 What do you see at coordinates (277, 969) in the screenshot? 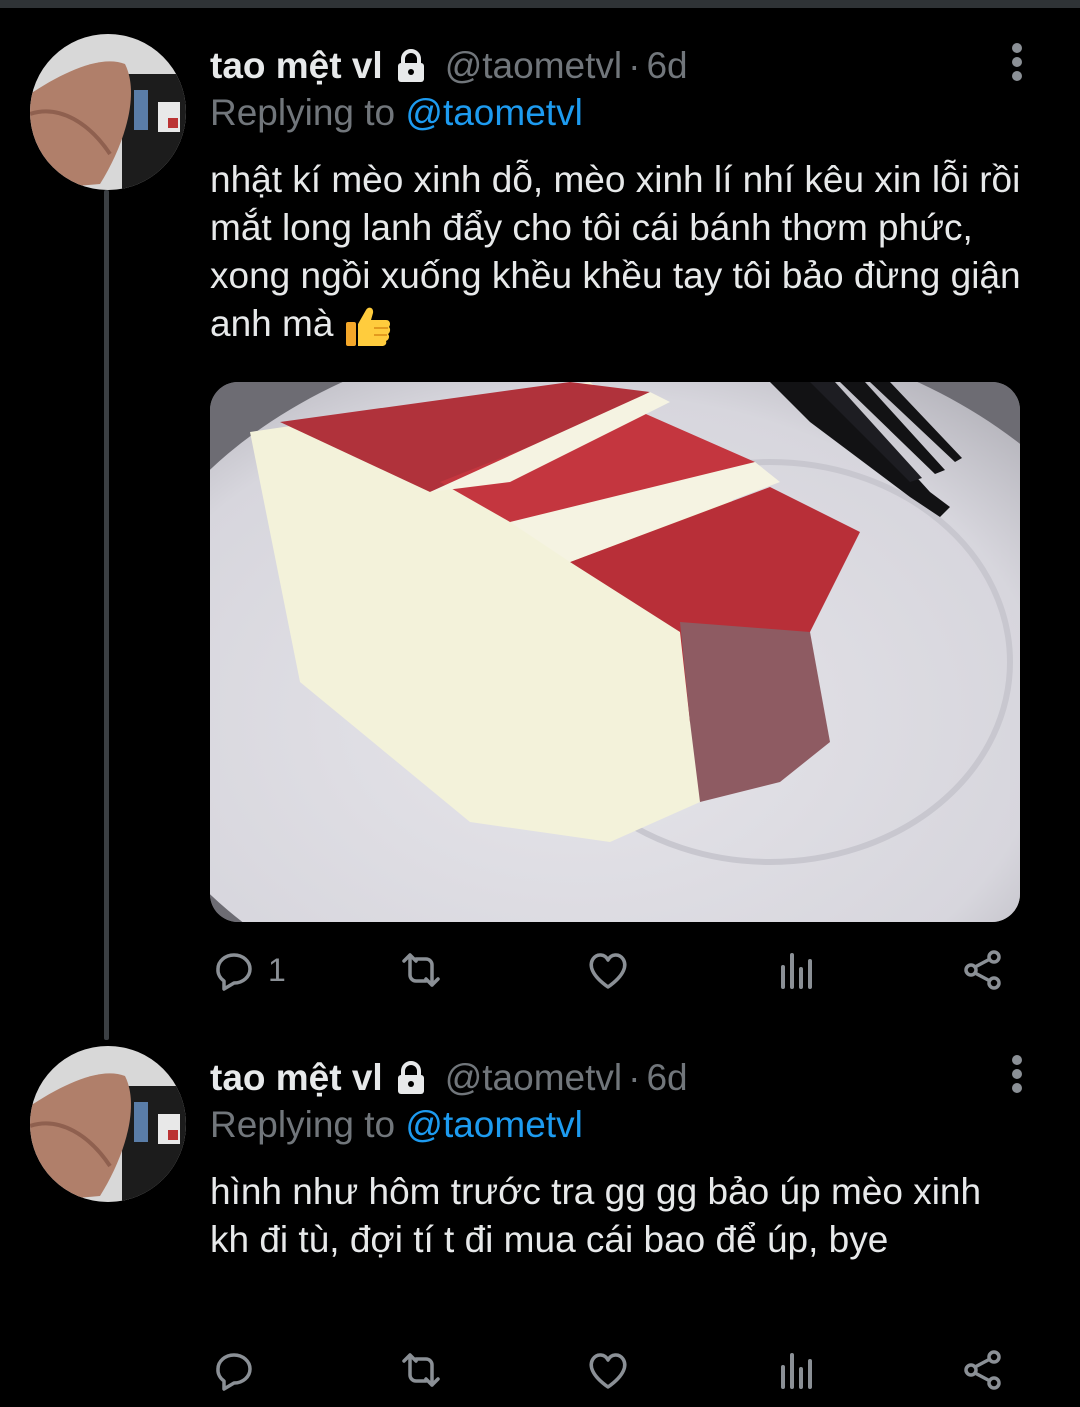
I see `reply-count: 1` at bounding box center [277, 969].